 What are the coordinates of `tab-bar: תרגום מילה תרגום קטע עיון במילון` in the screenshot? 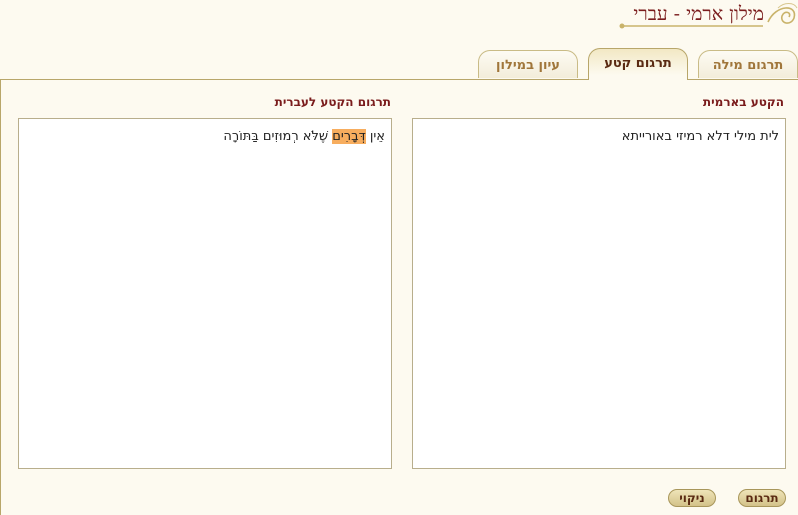 It's located at (399, 64).